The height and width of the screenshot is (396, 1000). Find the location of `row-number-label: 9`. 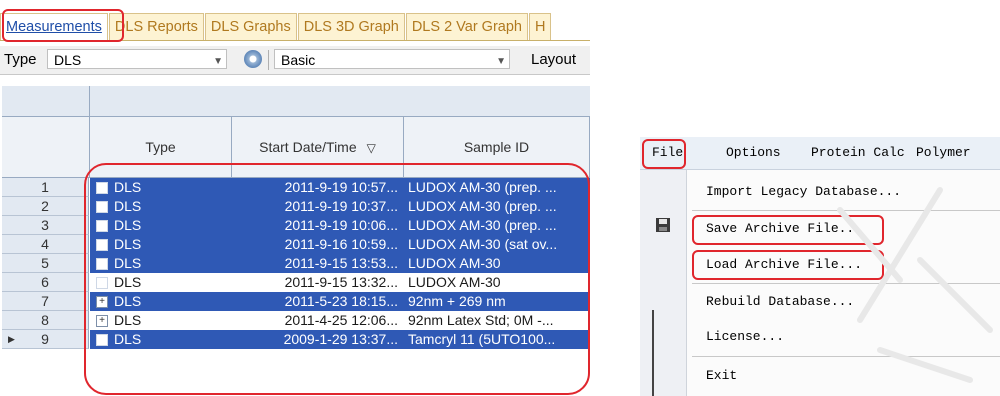

row-number-label: 9 is located at coordinates (45, 339).